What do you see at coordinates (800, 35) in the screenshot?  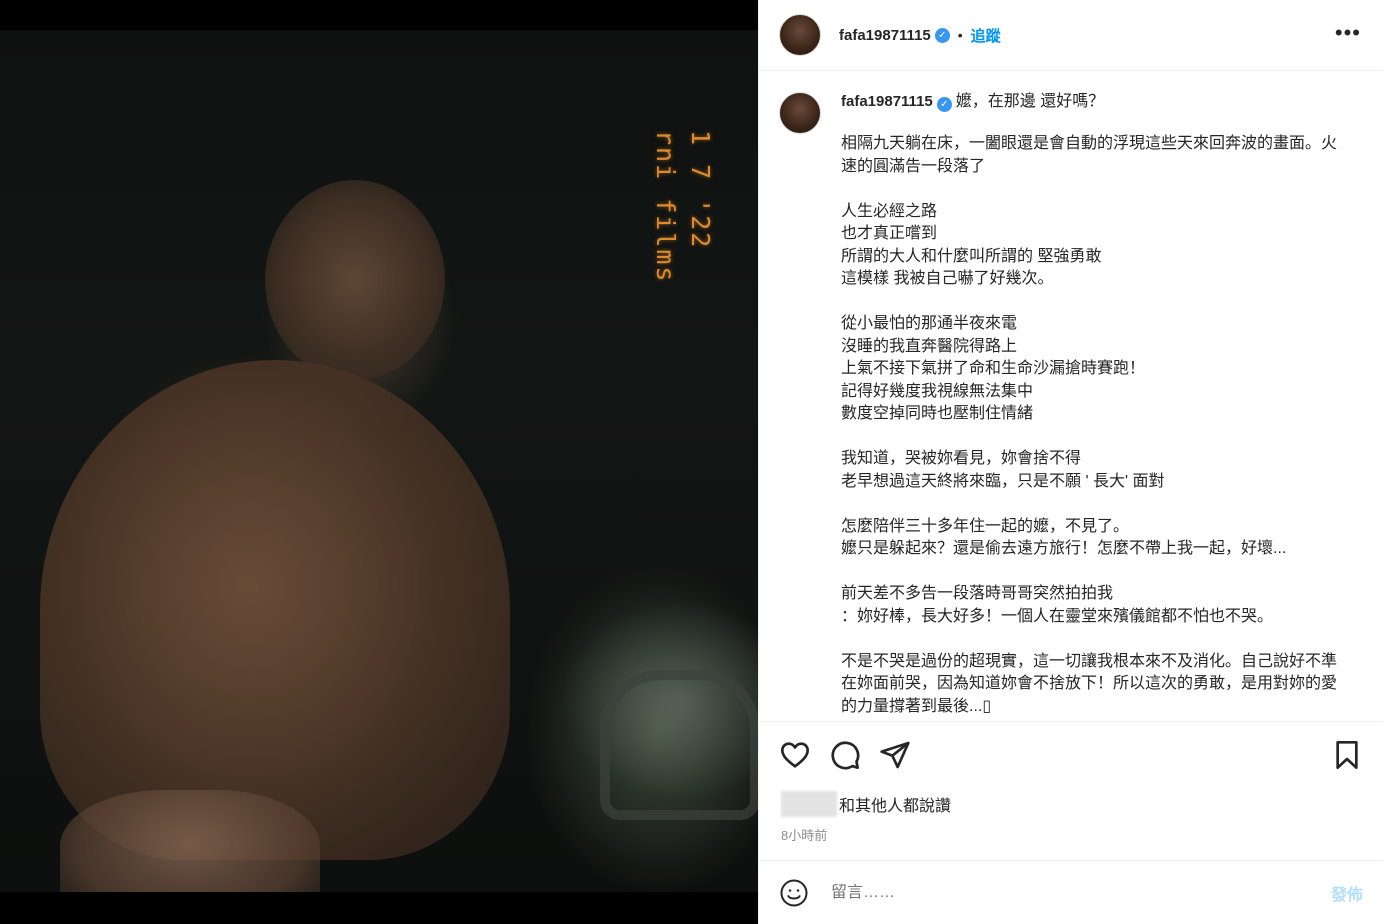 I see `avatar` at bounding box center [800, 35].